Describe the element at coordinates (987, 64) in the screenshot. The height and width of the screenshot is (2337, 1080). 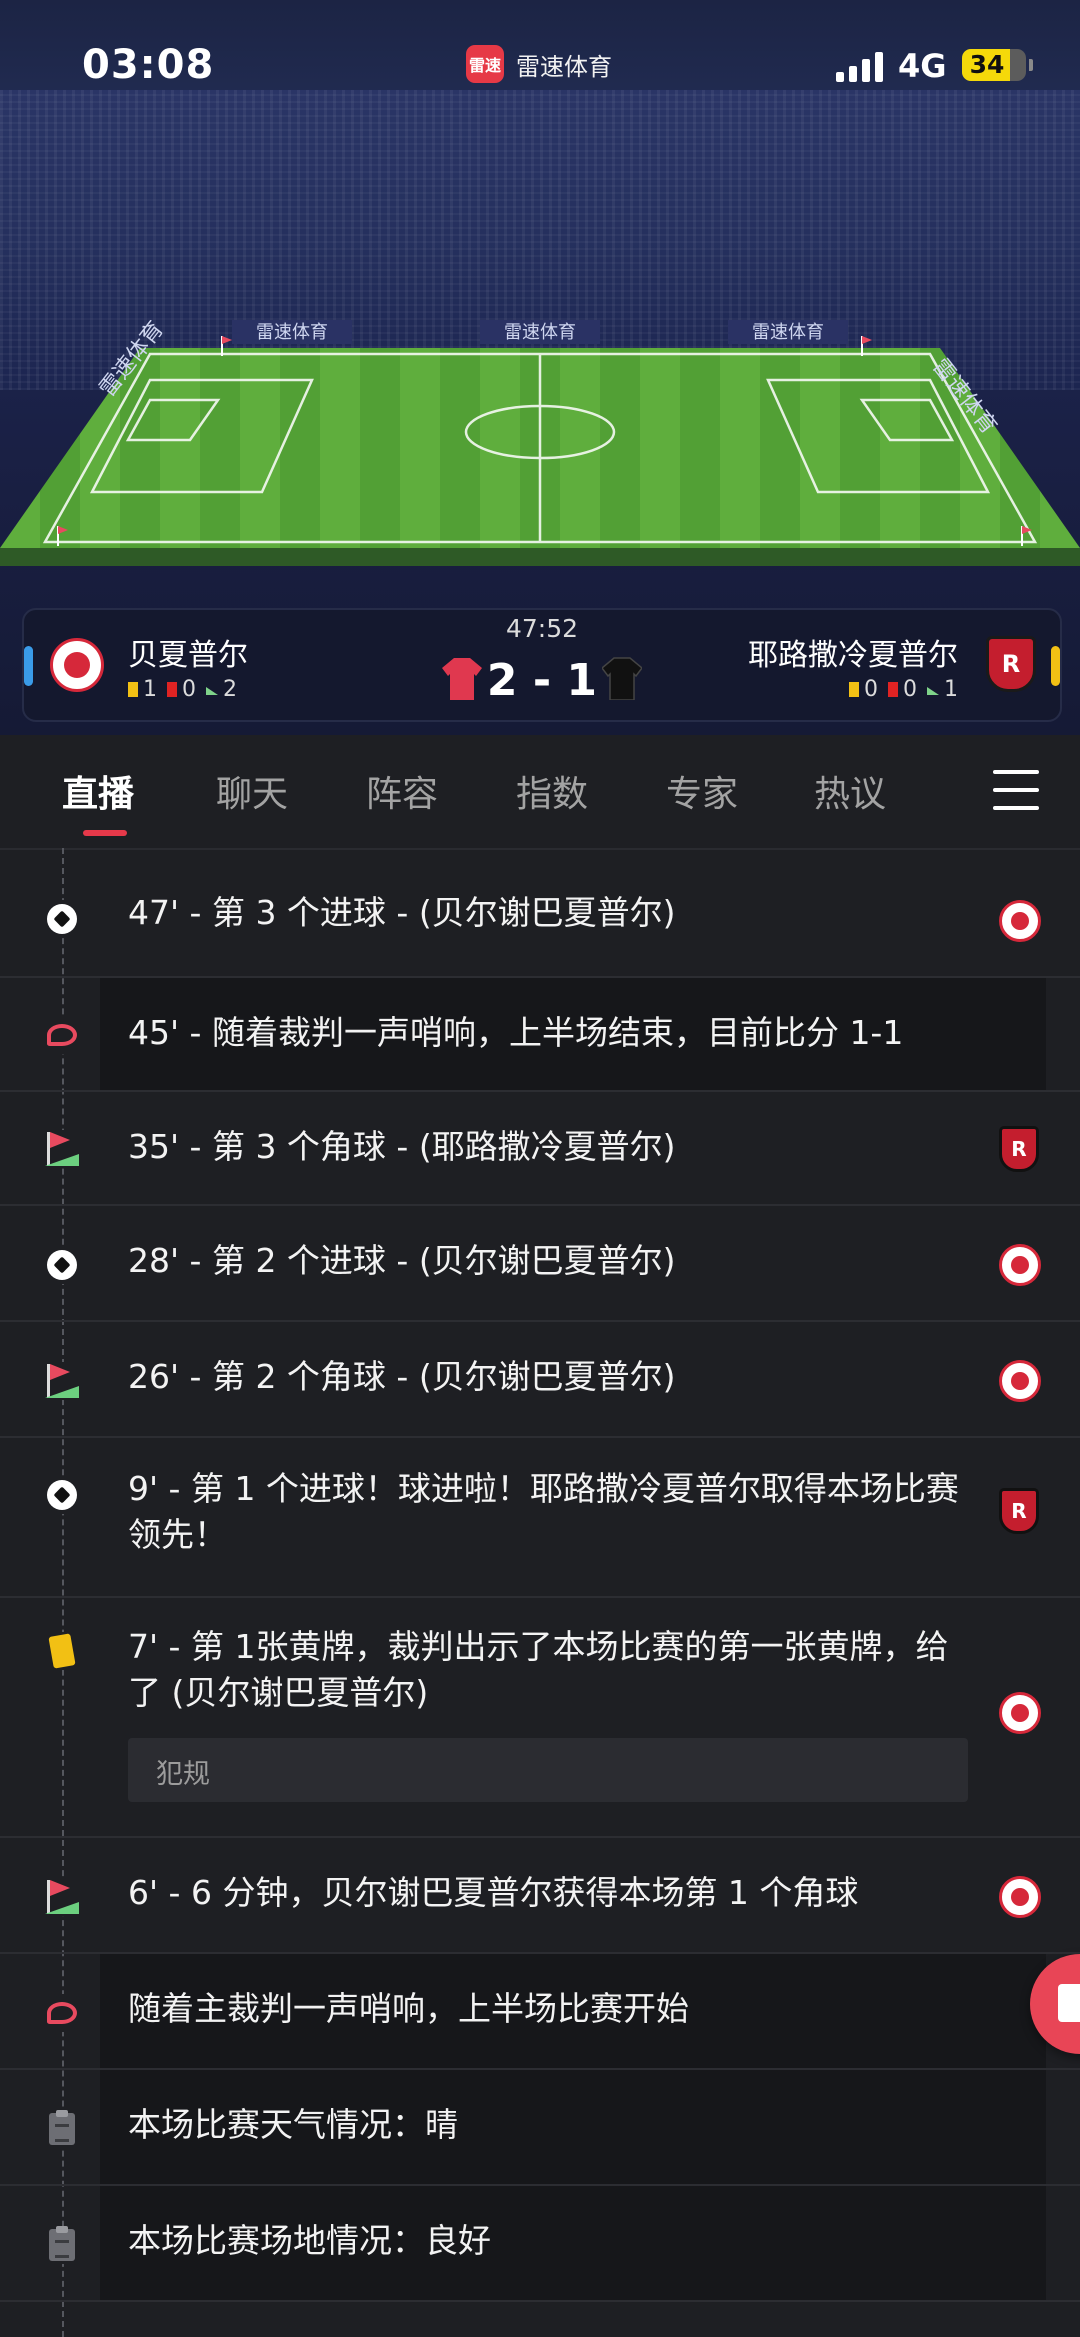
I see `battery-level: 34` at that location.